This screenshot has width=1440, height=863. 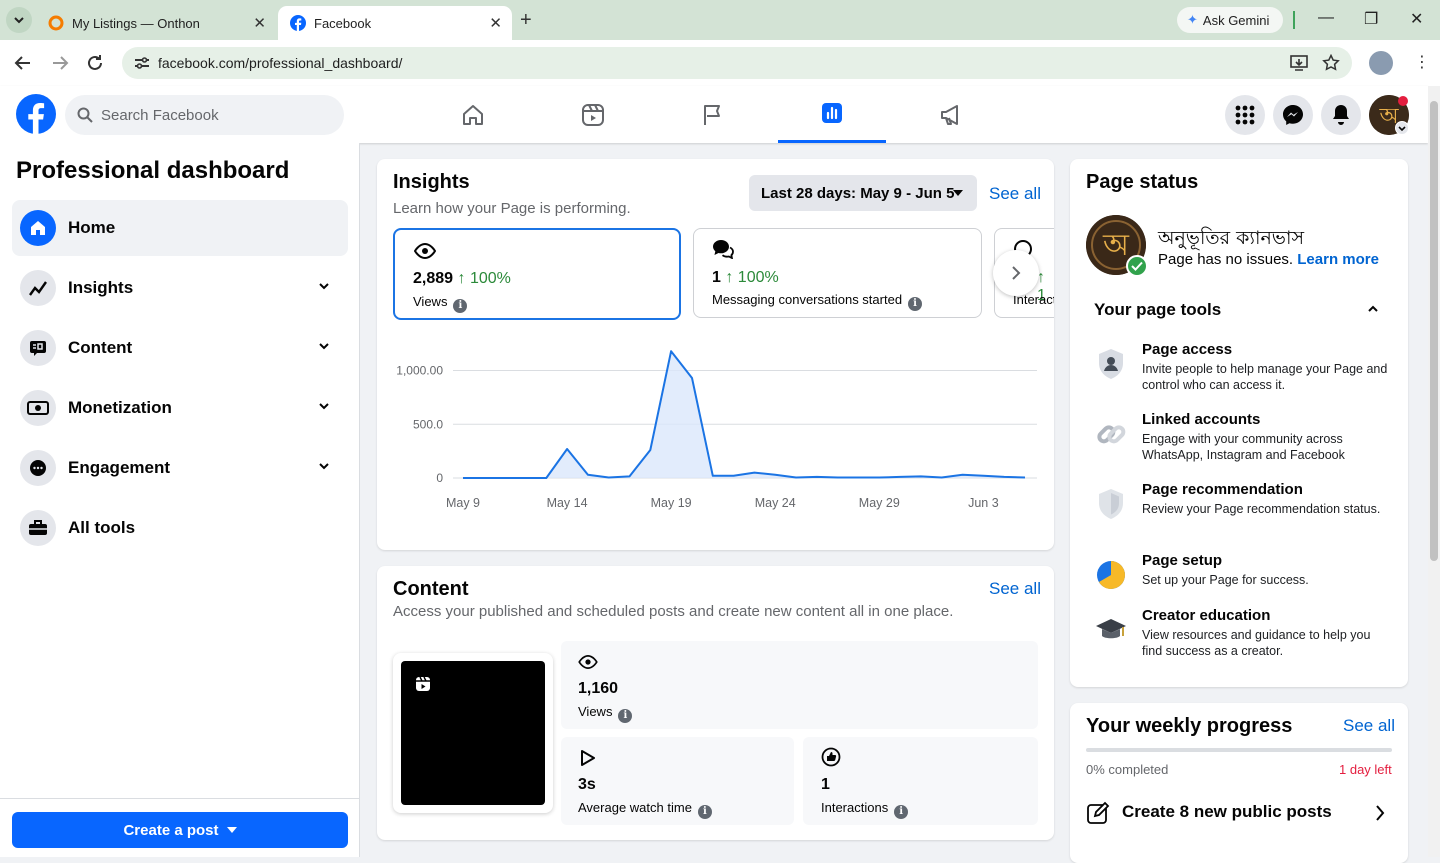 I want to click on chevron-up-icon, so click(x=1373, y=309).